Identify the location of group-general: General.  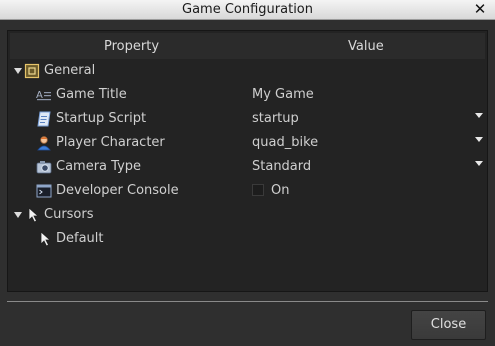
(247, 71).